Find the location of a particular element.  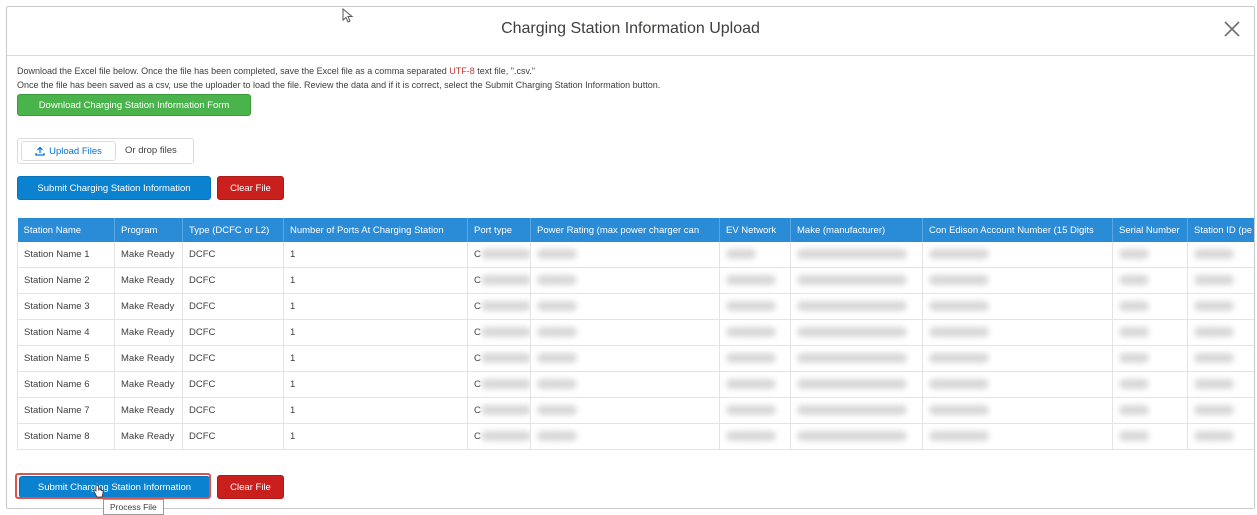

cell-station-name: Station Name 8 is located at coordinates (66, 436).